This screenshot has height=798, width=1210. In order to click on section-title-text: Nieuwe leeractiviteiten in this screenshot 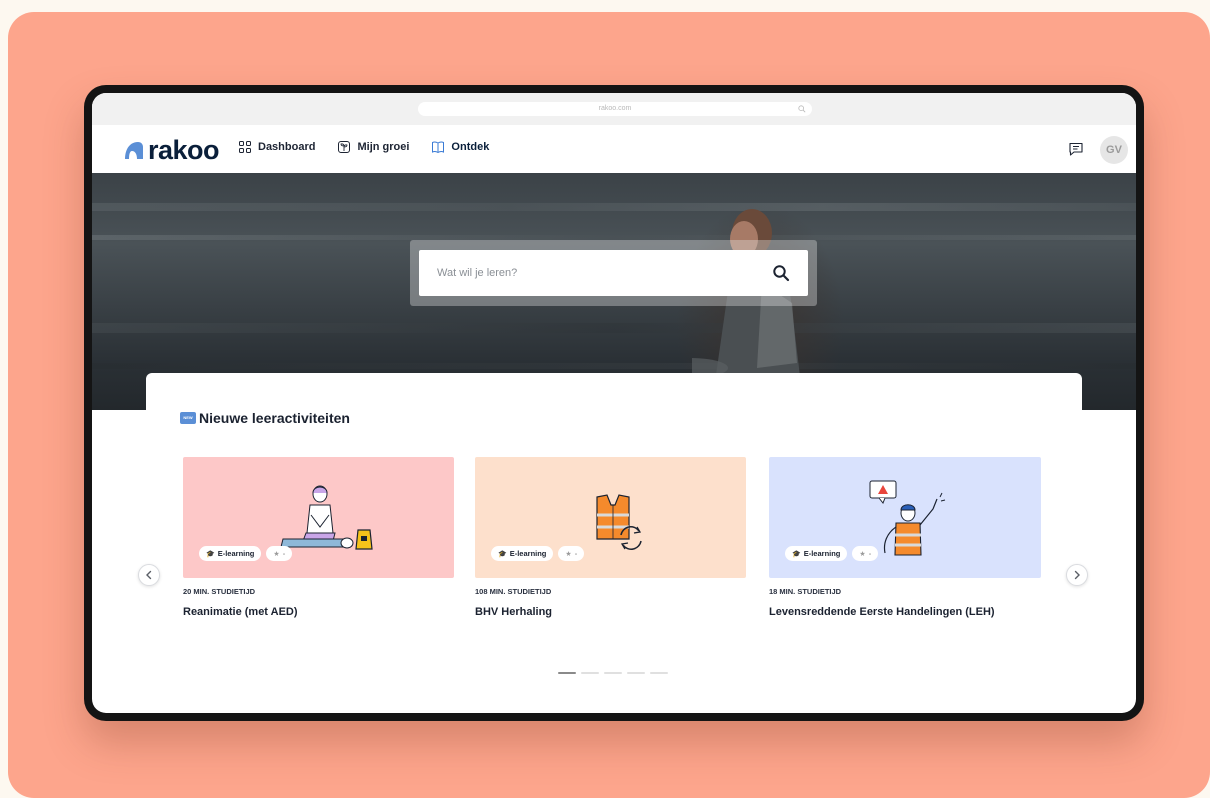, I will do `click(274, 418)`.